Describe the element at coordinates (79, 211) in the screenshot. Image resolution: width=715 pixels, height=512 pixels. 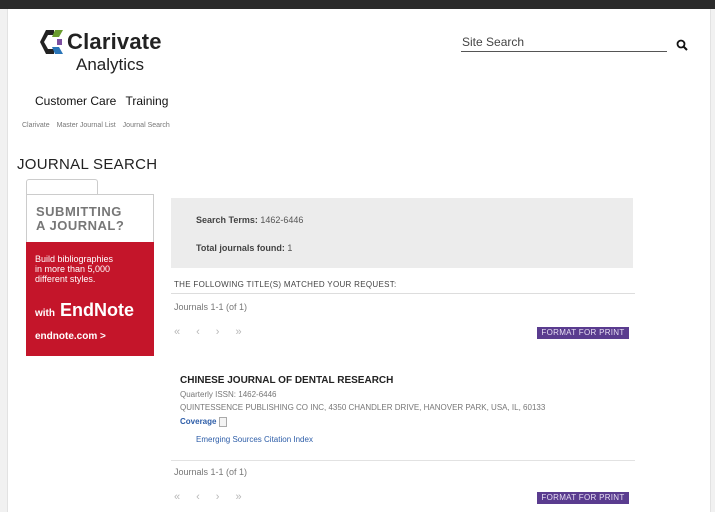
I see `ad-headline-line1: SUBMITTING` at that location.